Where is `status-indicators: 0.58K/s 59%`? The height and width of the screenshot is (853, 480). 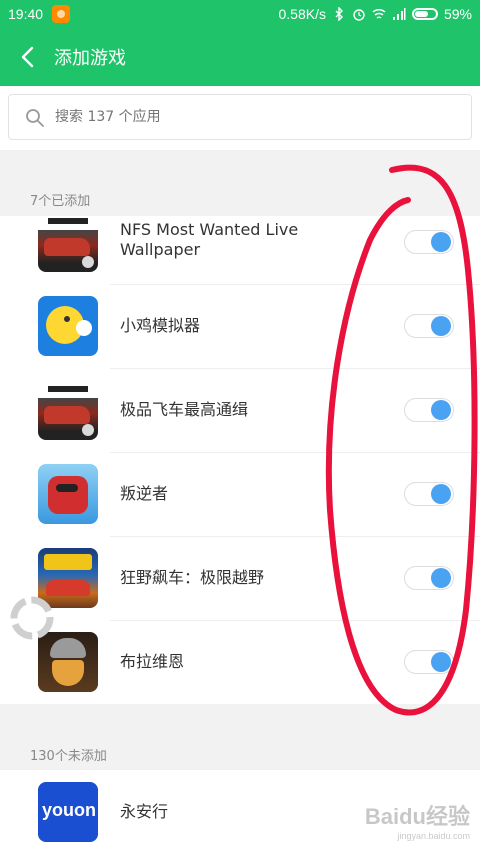
status-indicators: 0.58K/s 59% is located at coordinates (375, 14).